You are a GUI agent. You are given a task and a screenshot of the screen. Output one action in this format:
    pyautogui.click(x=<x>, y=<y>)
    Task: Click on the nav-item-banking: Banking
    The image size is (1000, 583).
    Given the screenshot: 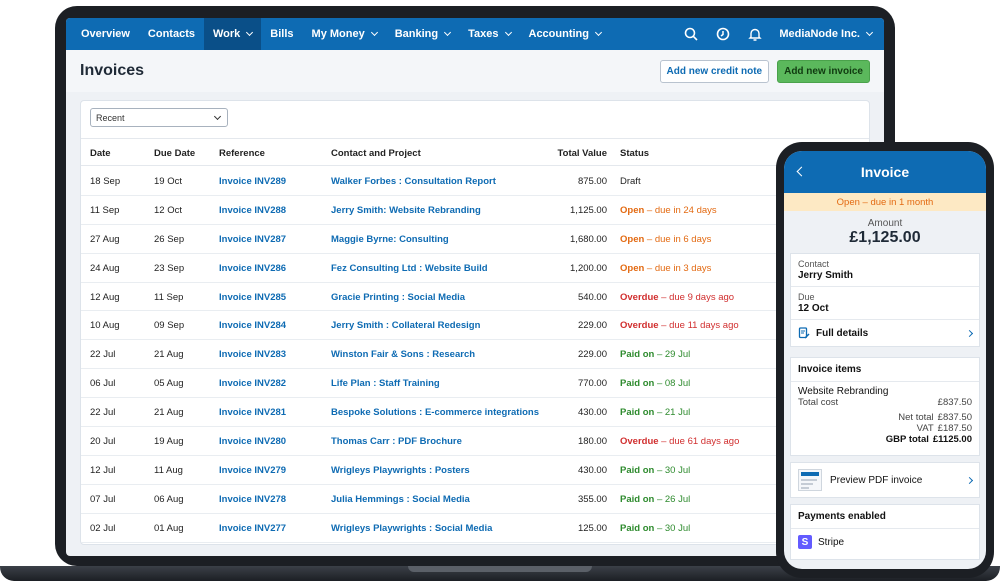 What is the action you would take?
    pyautogui.click(x=422, y=34)
    